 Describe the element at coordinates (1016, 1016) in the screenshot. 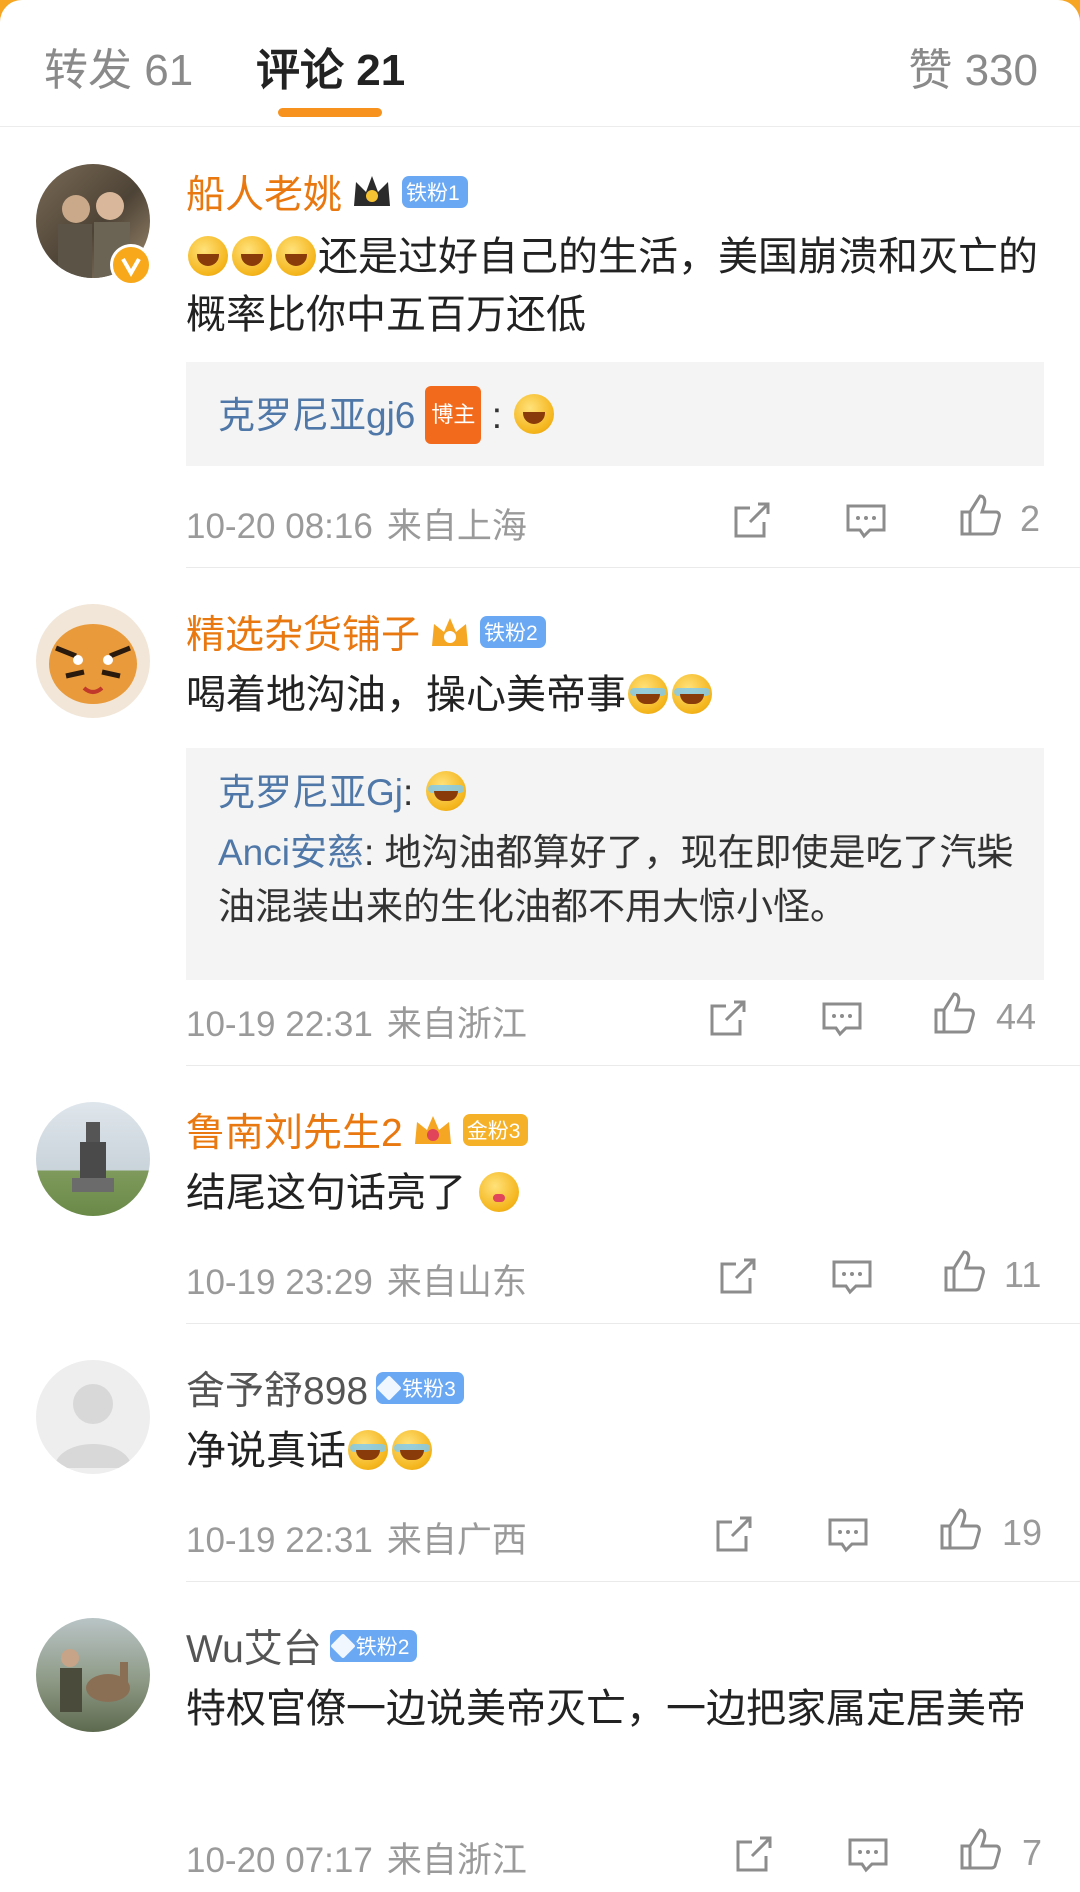

I see `like-count: 44` at that location.